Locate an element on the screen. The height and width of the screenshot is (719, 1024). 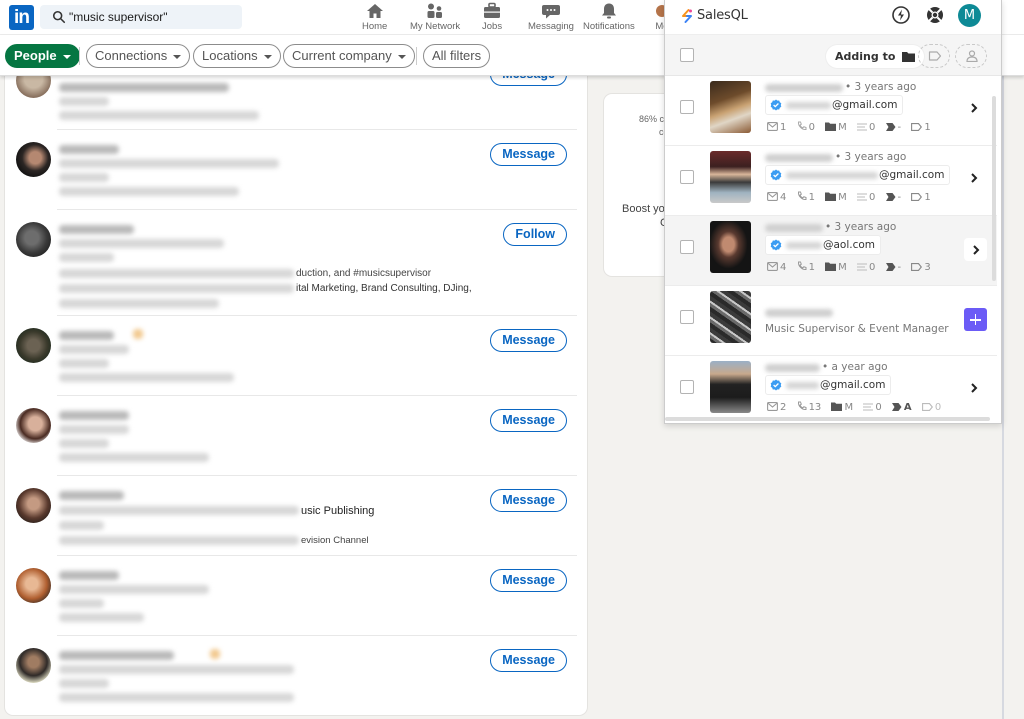
notes-icon is located at coordinates (861, 197).